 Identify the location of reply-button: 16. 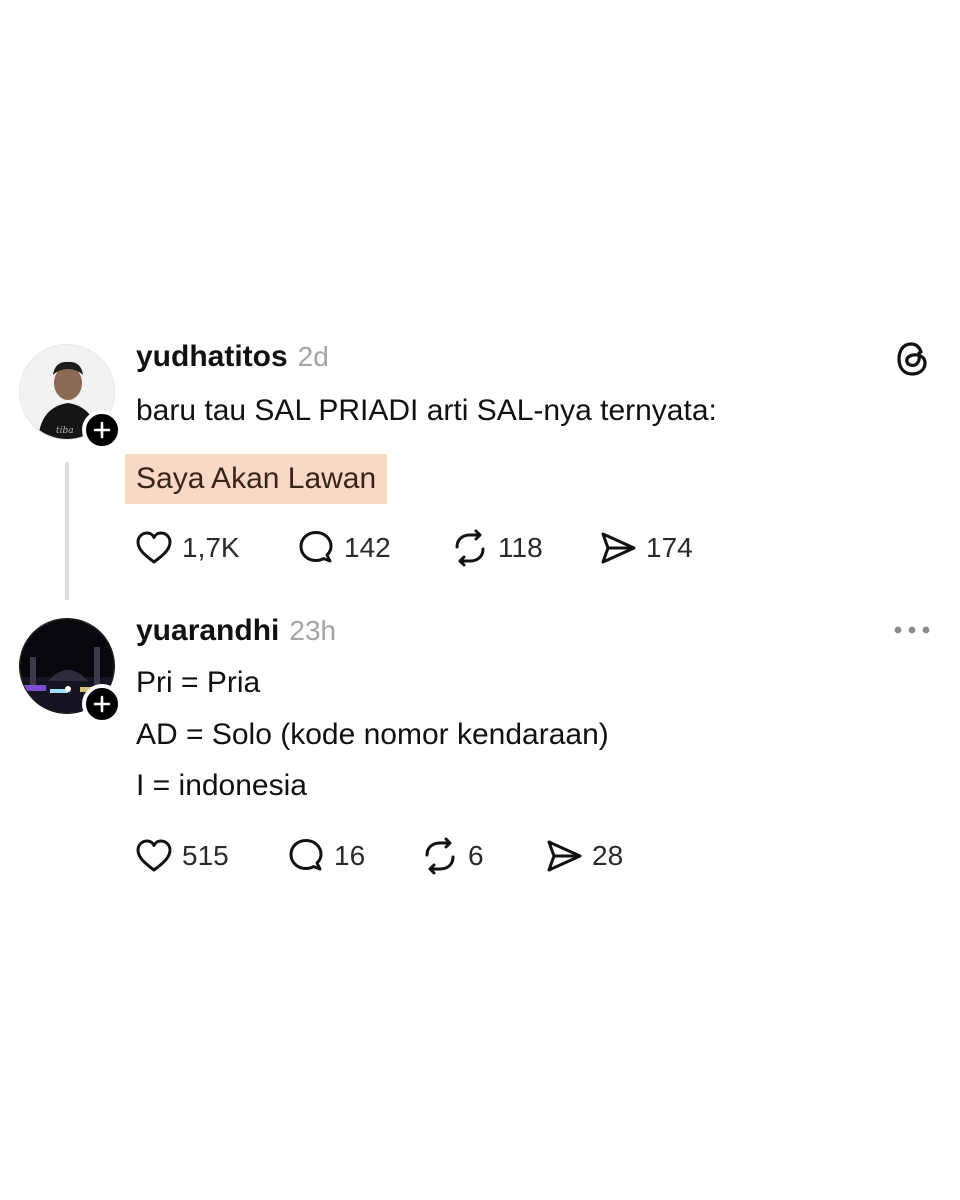
(353, 856).